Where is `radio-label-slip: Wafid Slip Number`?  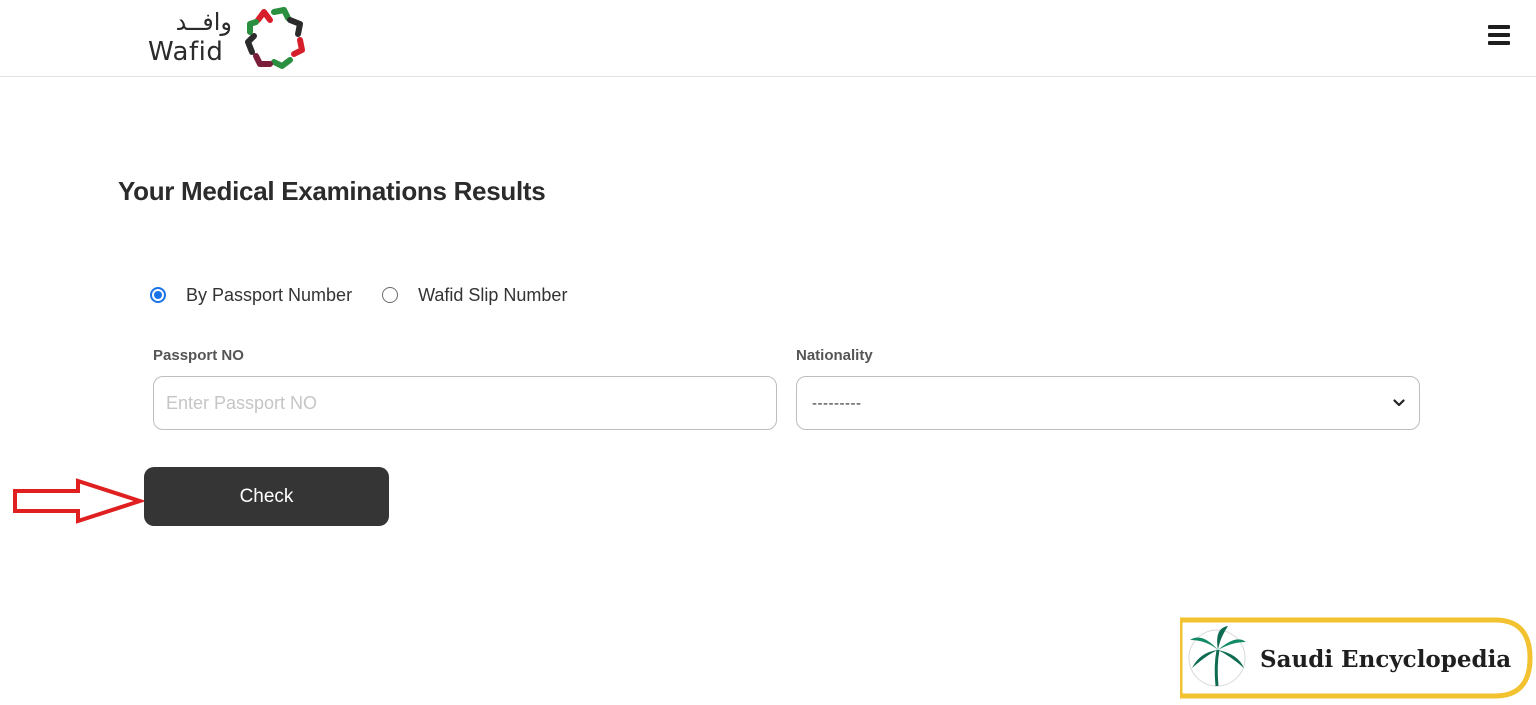
radio-label-slip: Wafid Slip Number is located at coordinates (493, 294).